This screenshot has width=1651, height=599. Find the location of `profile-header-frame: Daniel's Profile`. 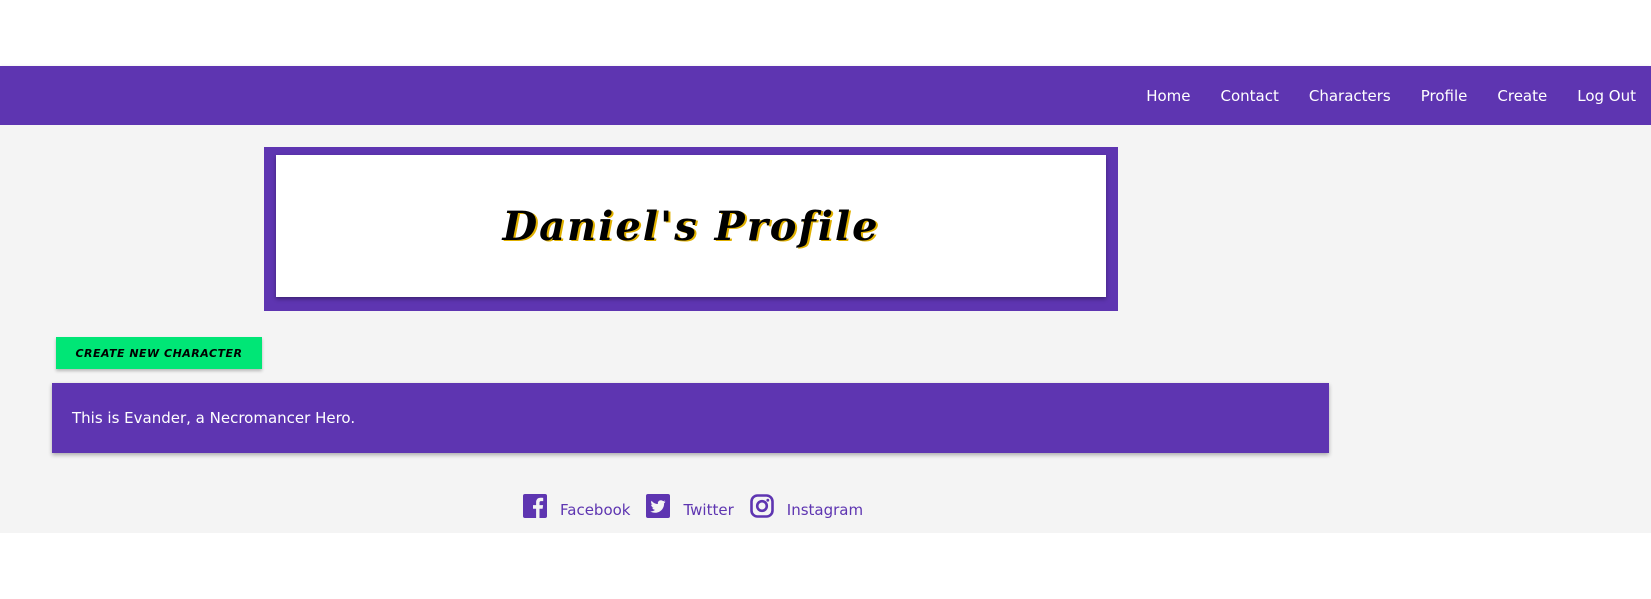

profile-header-frame: Daniel's Profile is located at coordinates (691, 229).